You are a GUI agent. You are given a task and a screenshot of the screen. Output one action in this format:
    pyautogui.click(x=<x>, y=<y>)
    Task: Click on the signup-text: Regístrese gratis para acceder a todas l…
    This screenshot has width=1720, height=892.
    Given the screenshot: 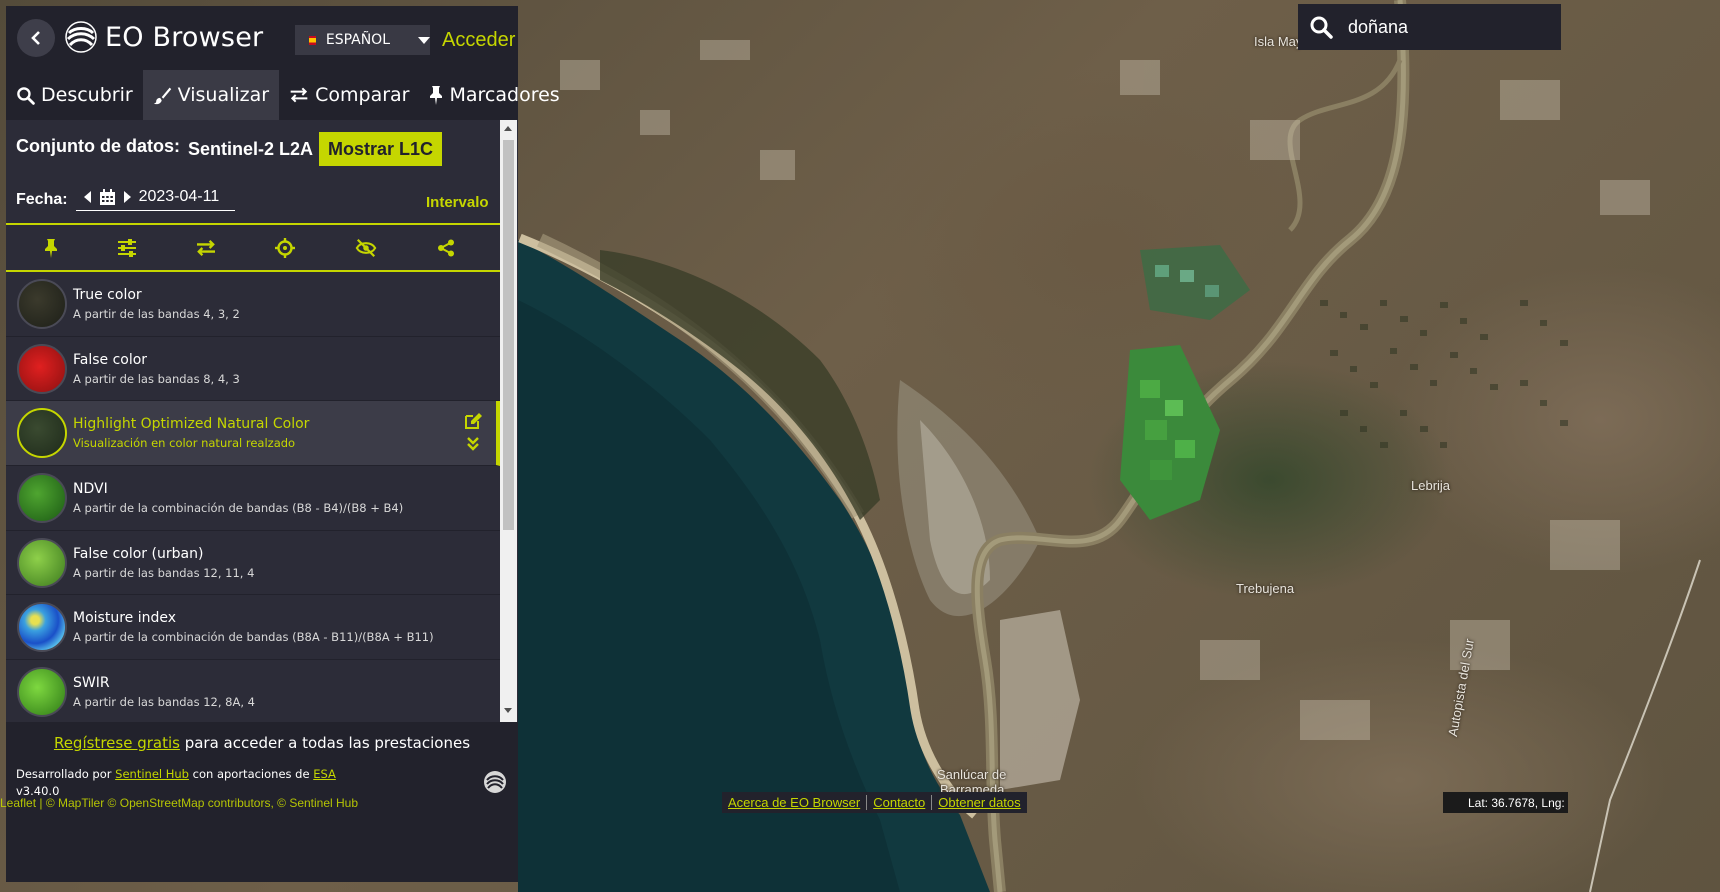 What is the action you would take?
    pyautogui.click(x=262, y=743)
    